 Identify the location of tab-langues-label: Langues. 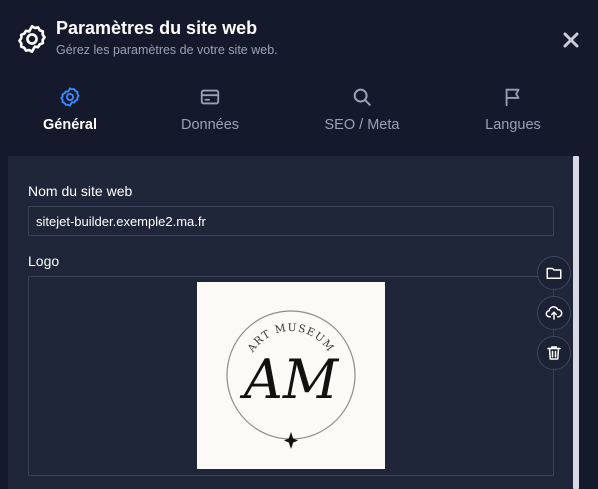
(513, 125).